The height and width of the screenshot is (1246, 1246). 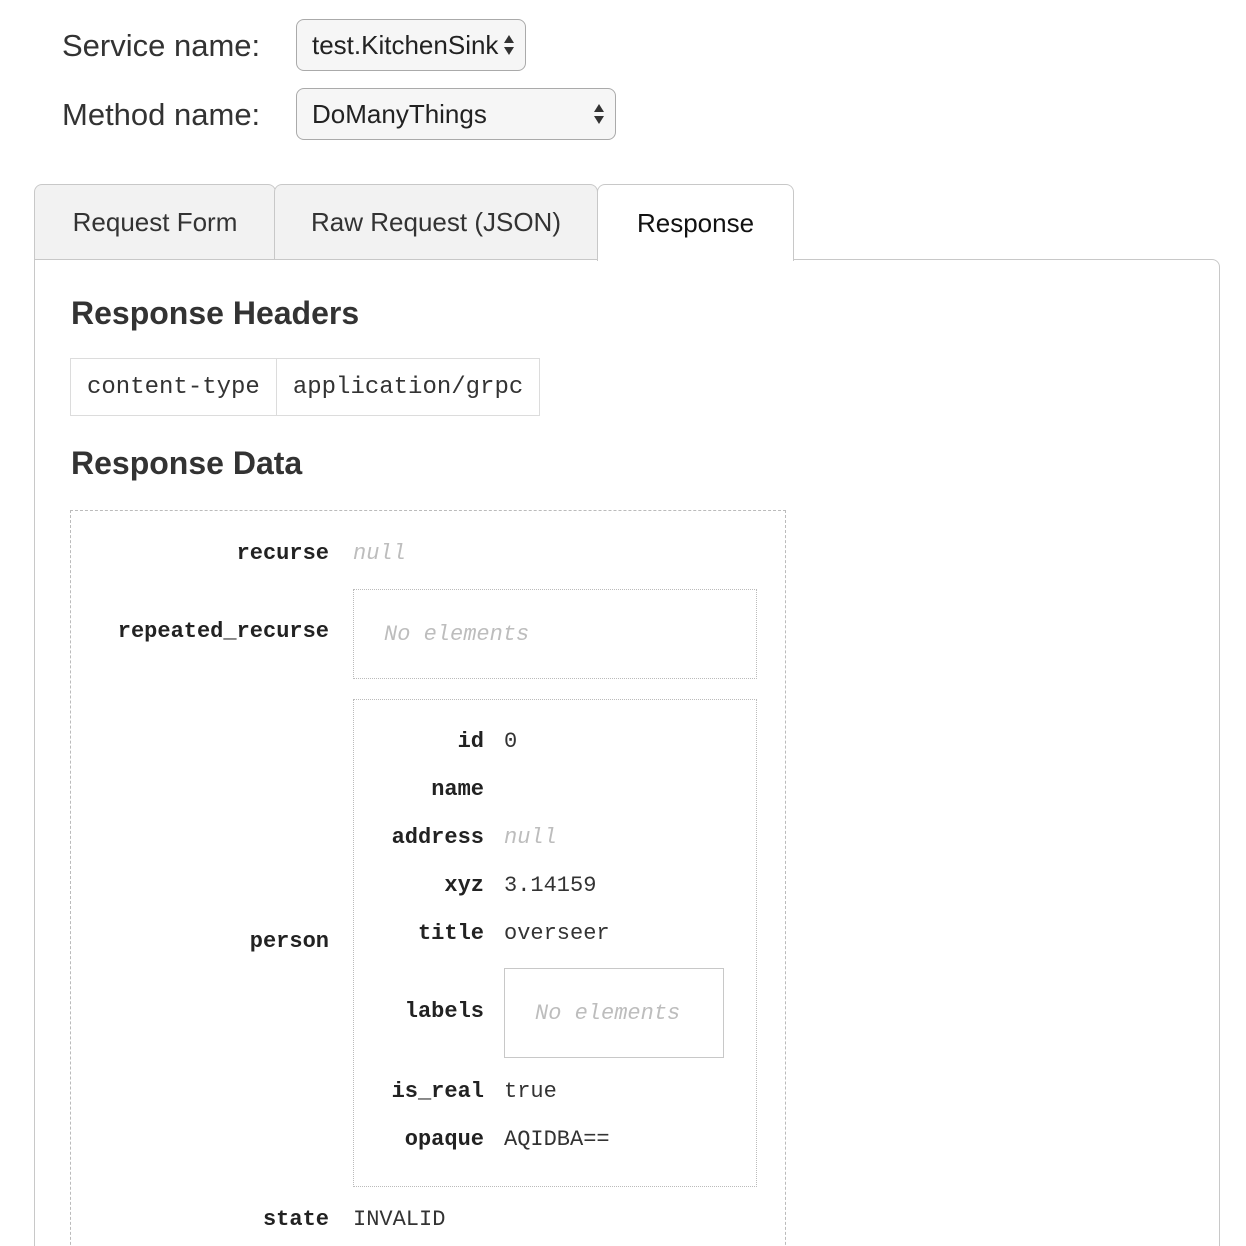 I want to click on response-headers-title: Response Headers, so click(x=215, y=313).